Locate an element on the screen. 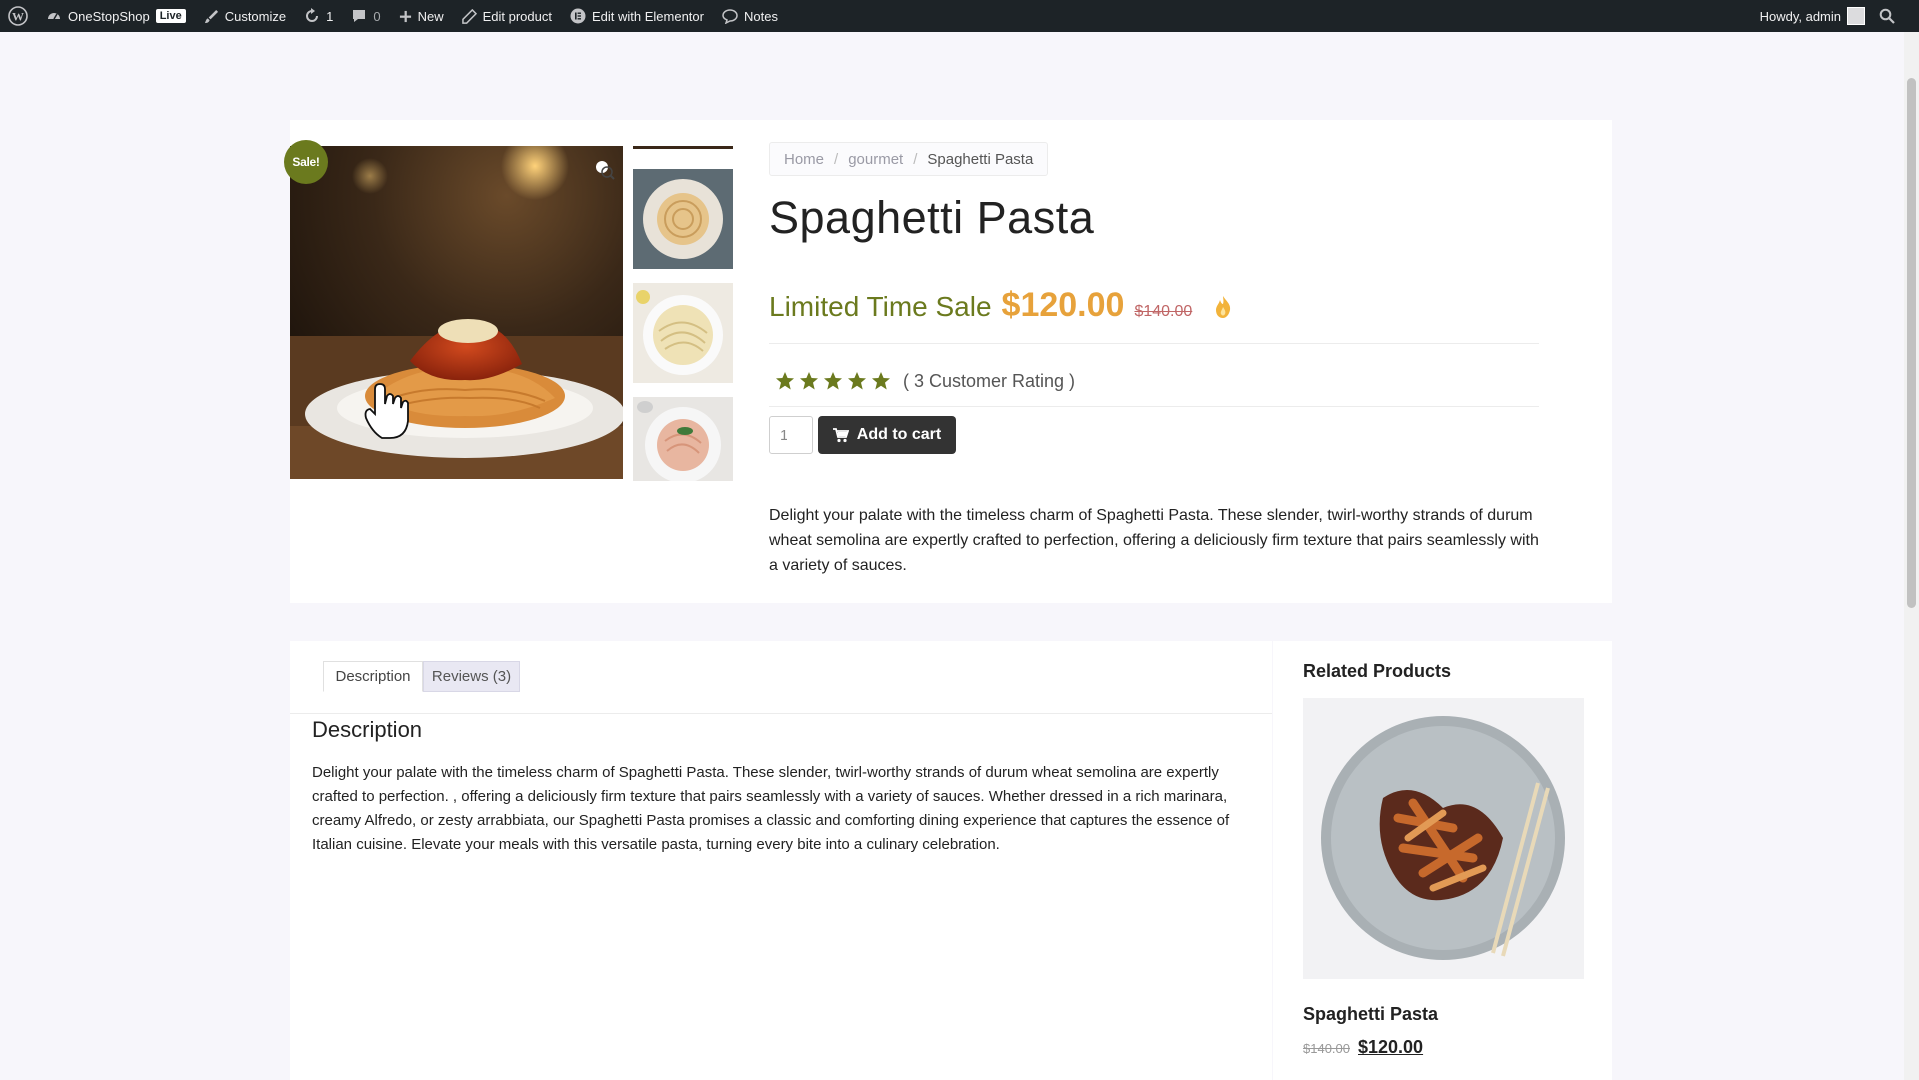  live-badge: Live is located at coordinates (170, 16).